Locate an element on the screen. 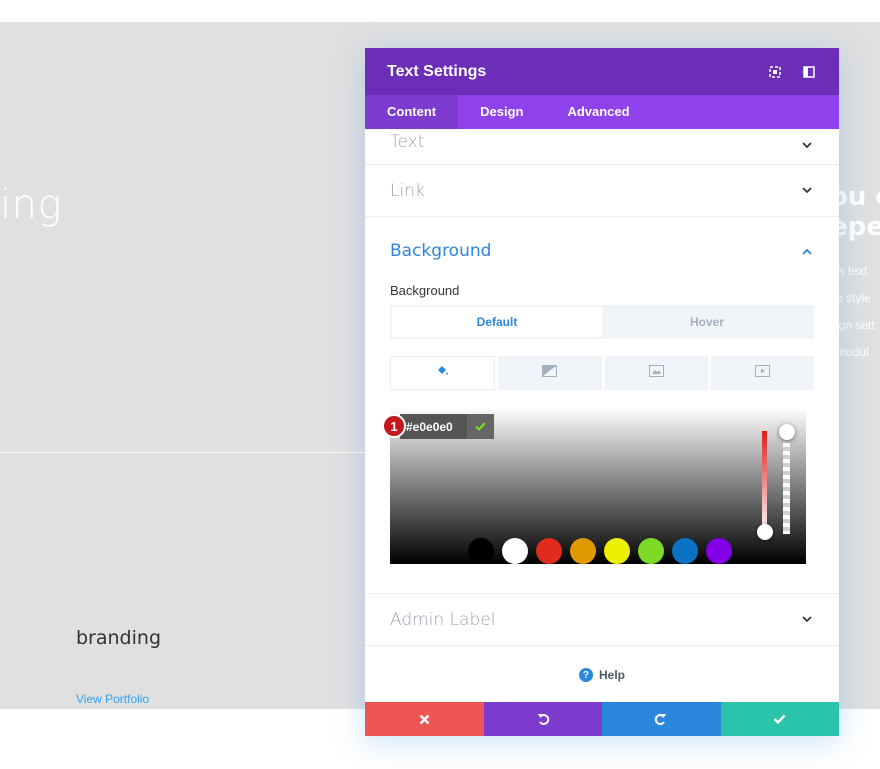  section-link: Link is located at coordinates (602, 191).